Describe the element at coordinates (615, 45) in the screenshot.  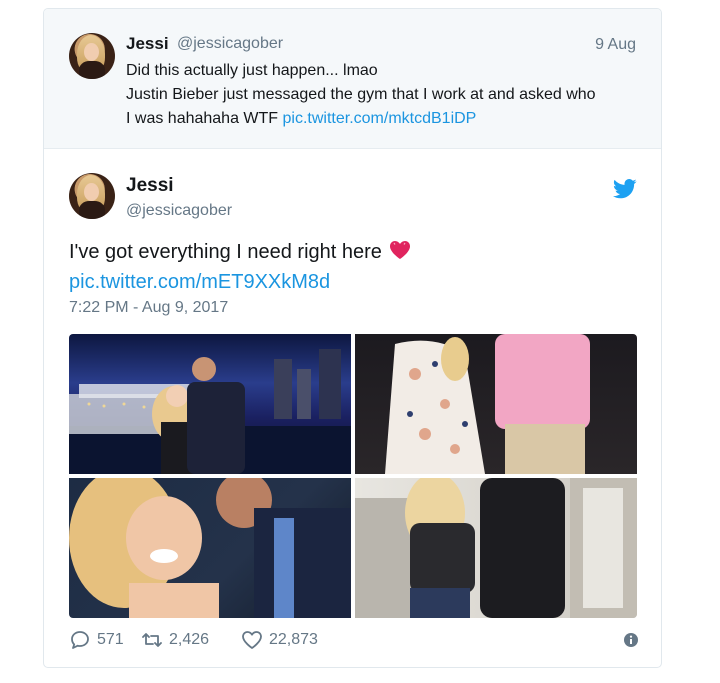
I see `tweet-date: 9 Aug` at that location.